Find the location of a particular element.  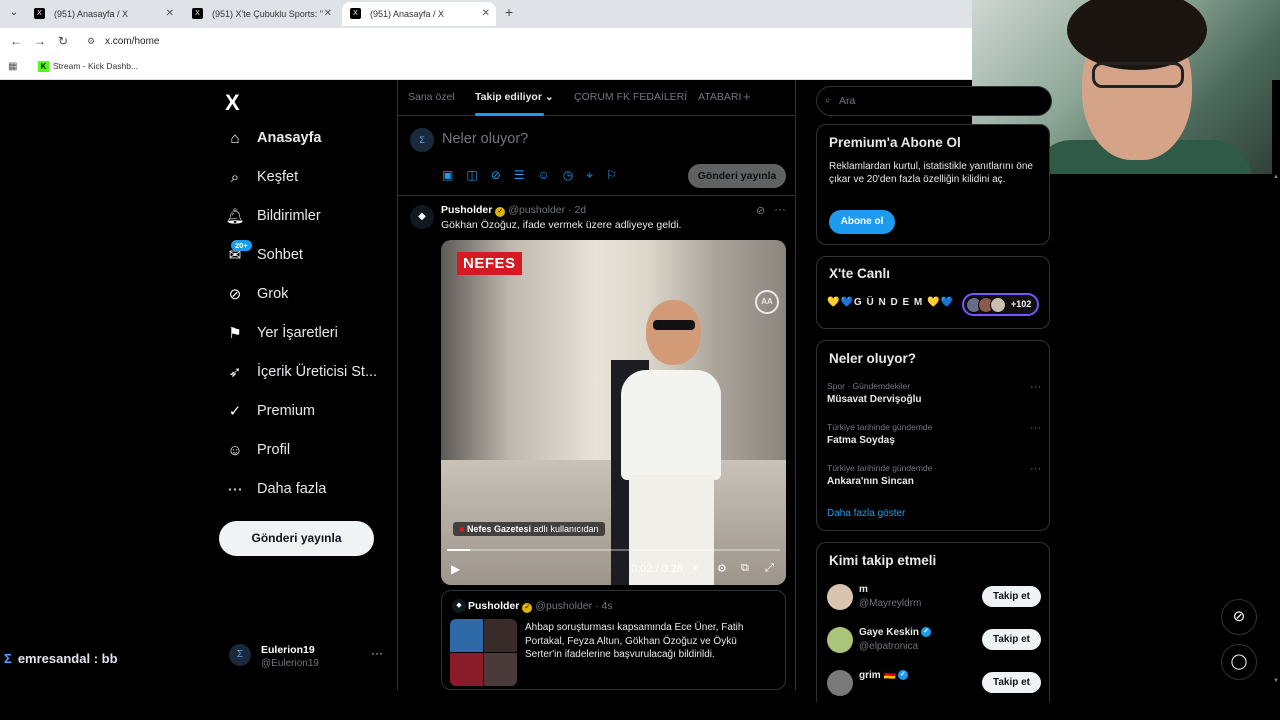

follow-suggestion: m @Mayreyldrm Takip et is located at coordinates (934, 598).